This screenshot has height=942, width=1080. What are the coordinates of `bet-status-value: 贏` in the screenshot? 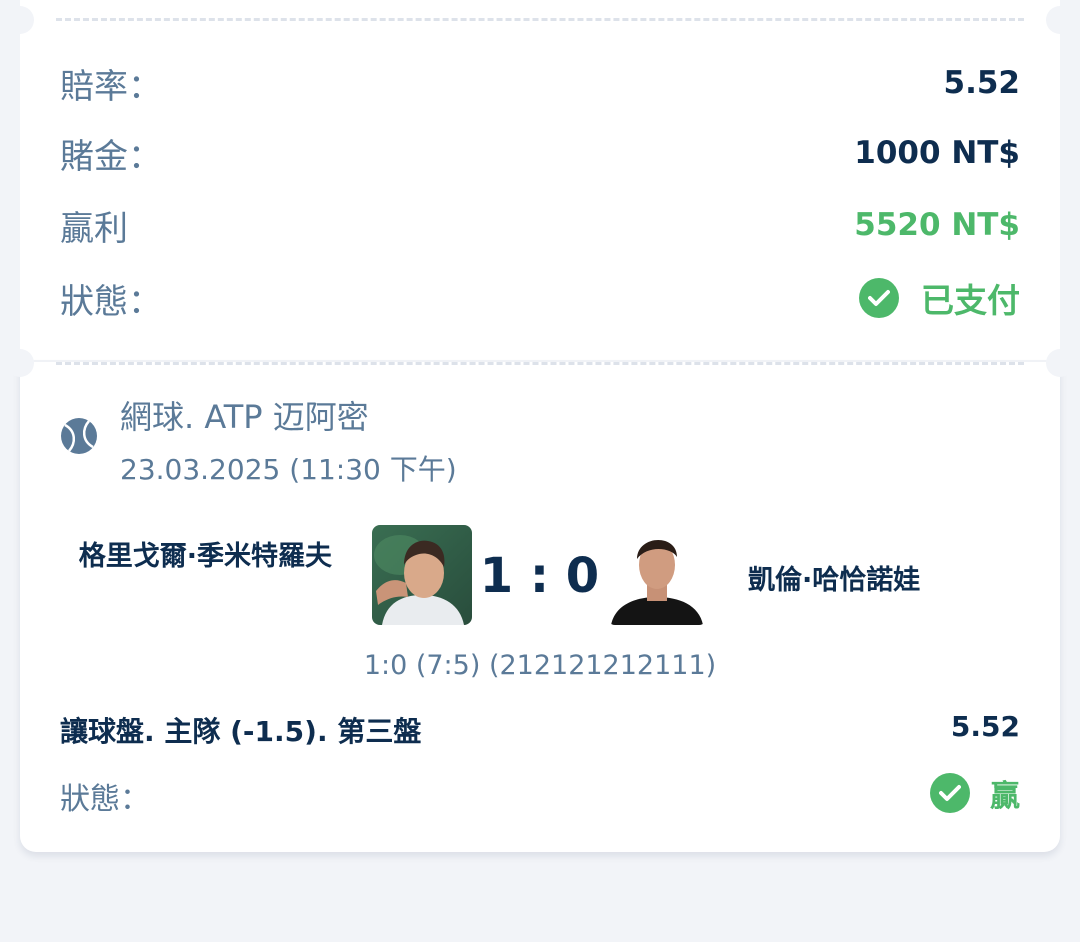 It's located at (1005, 796).